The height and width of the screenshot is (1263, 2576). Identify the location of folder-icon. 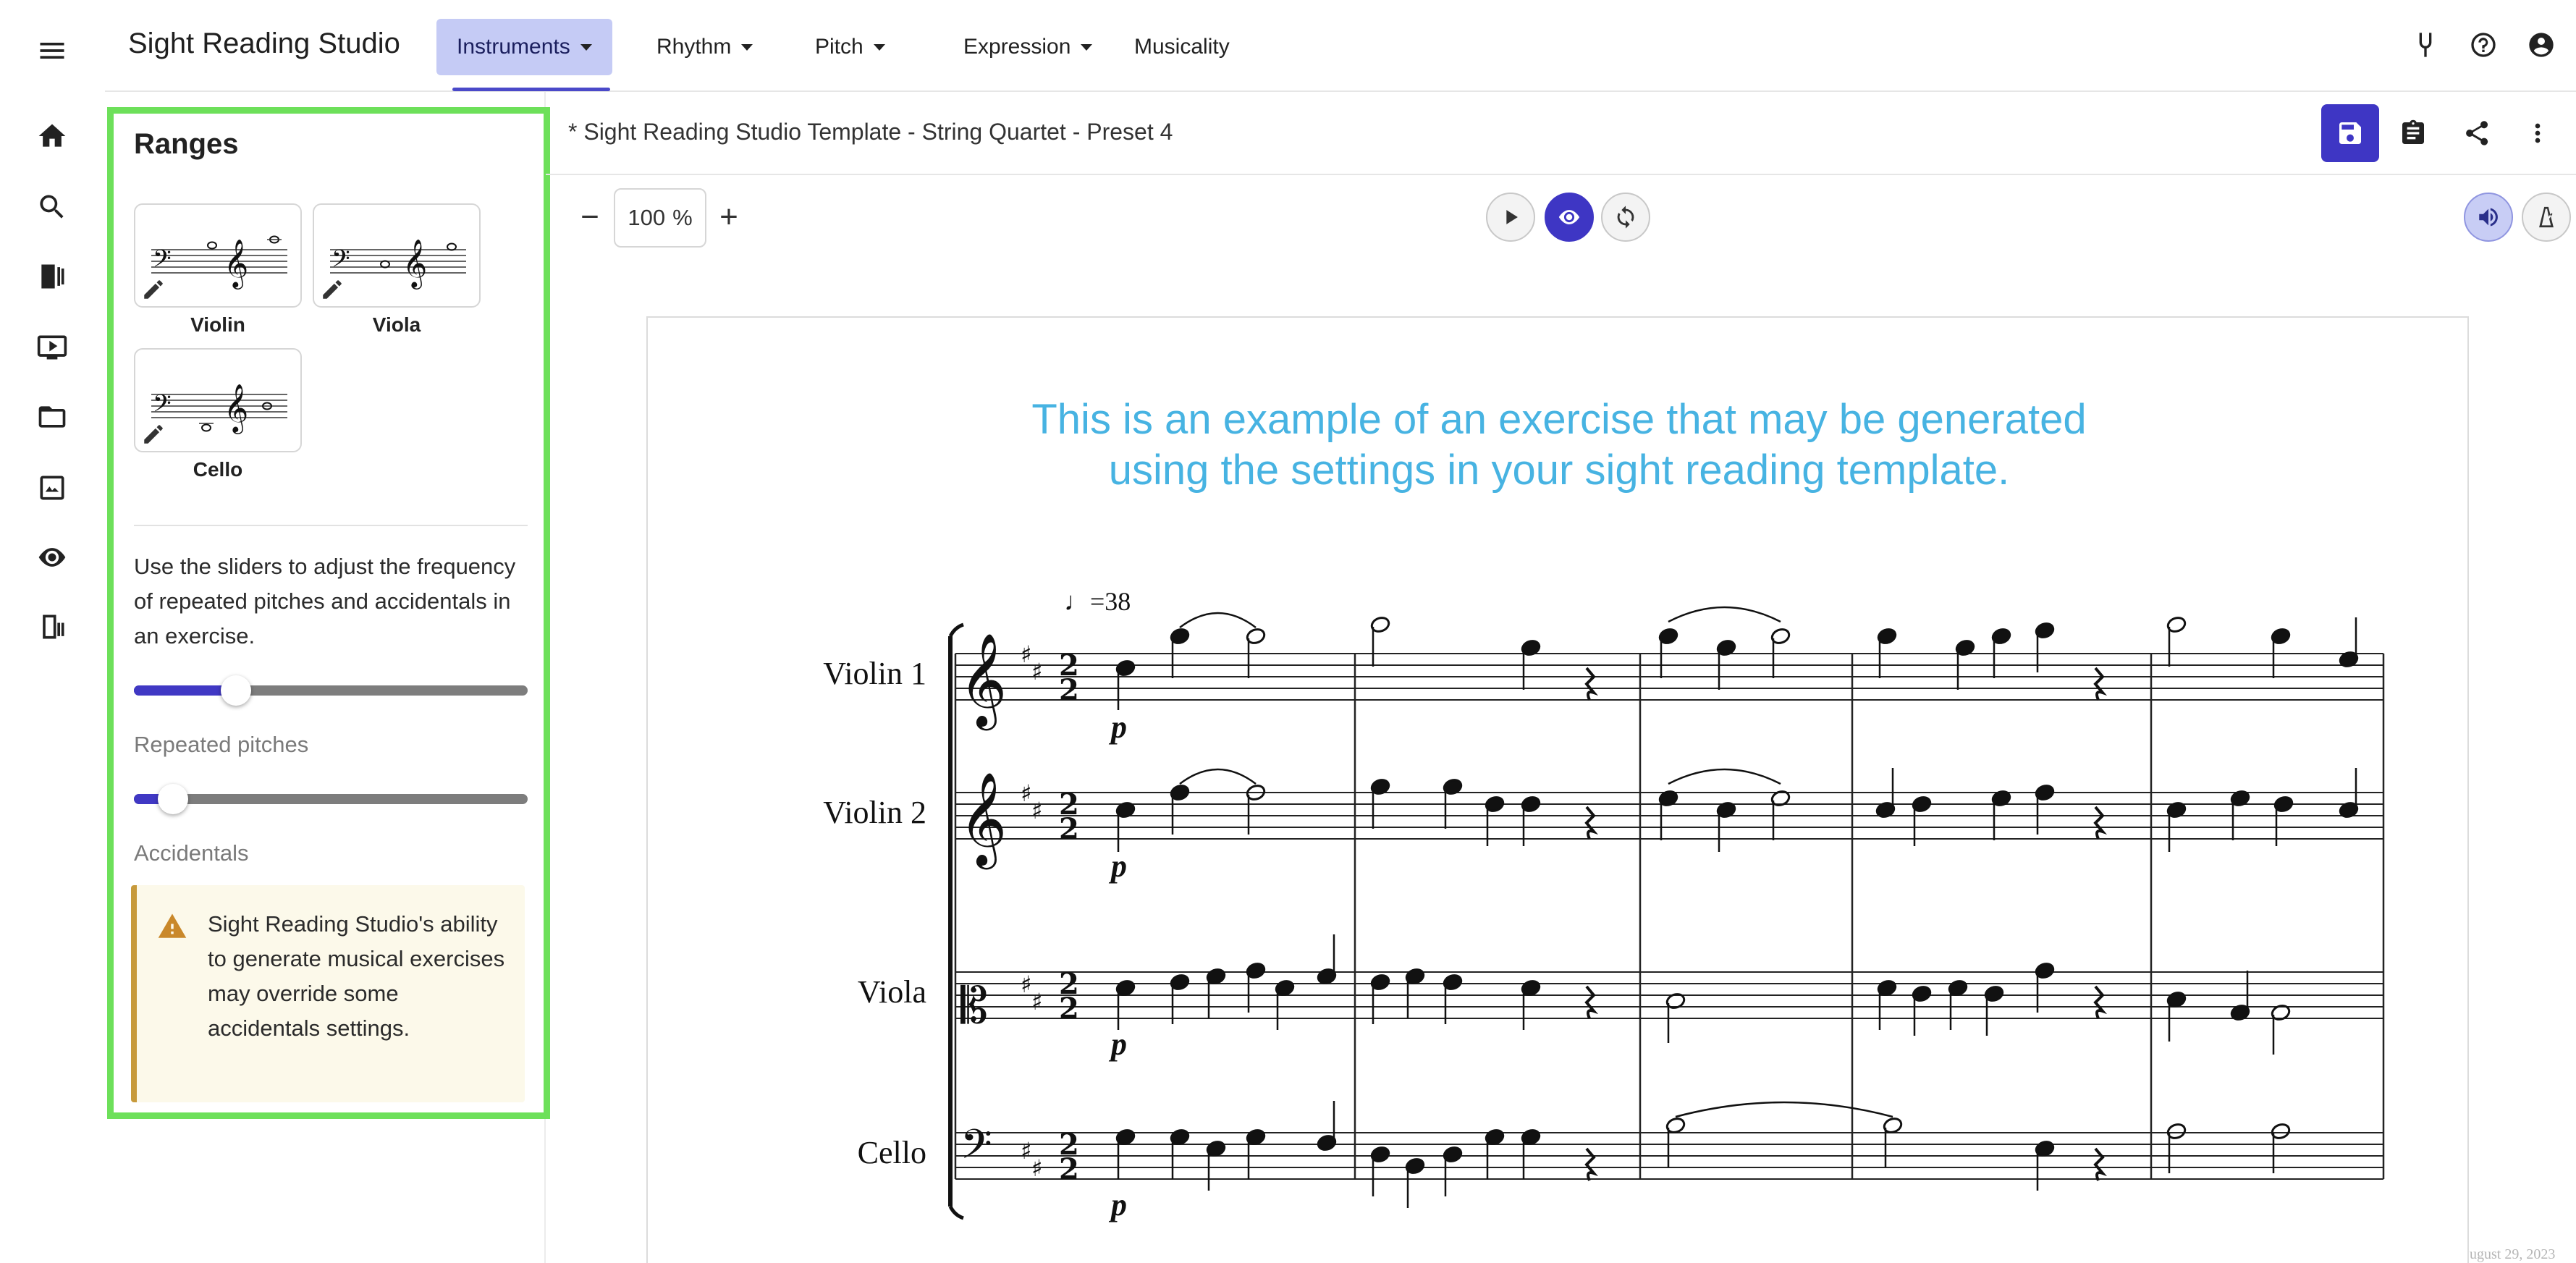
(52, 417).